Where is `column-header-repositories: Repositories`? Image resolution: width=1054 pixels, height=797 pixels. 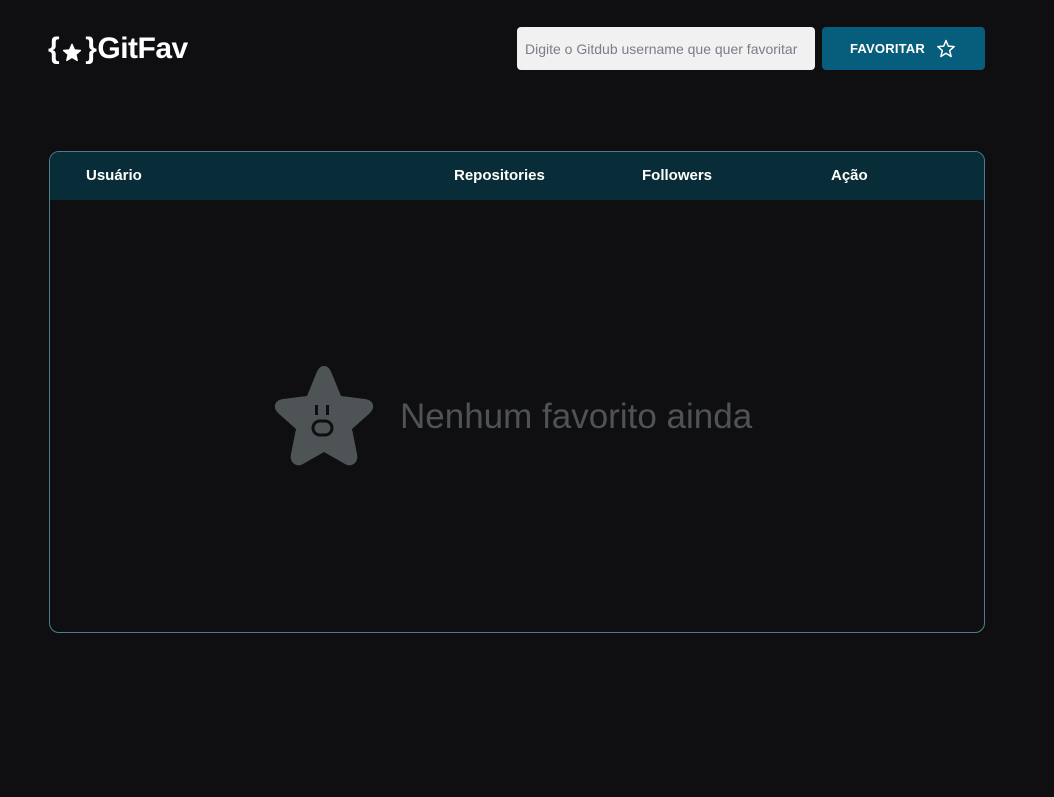 column-header-repositories: Repositories is located at coordinates (499, 175).